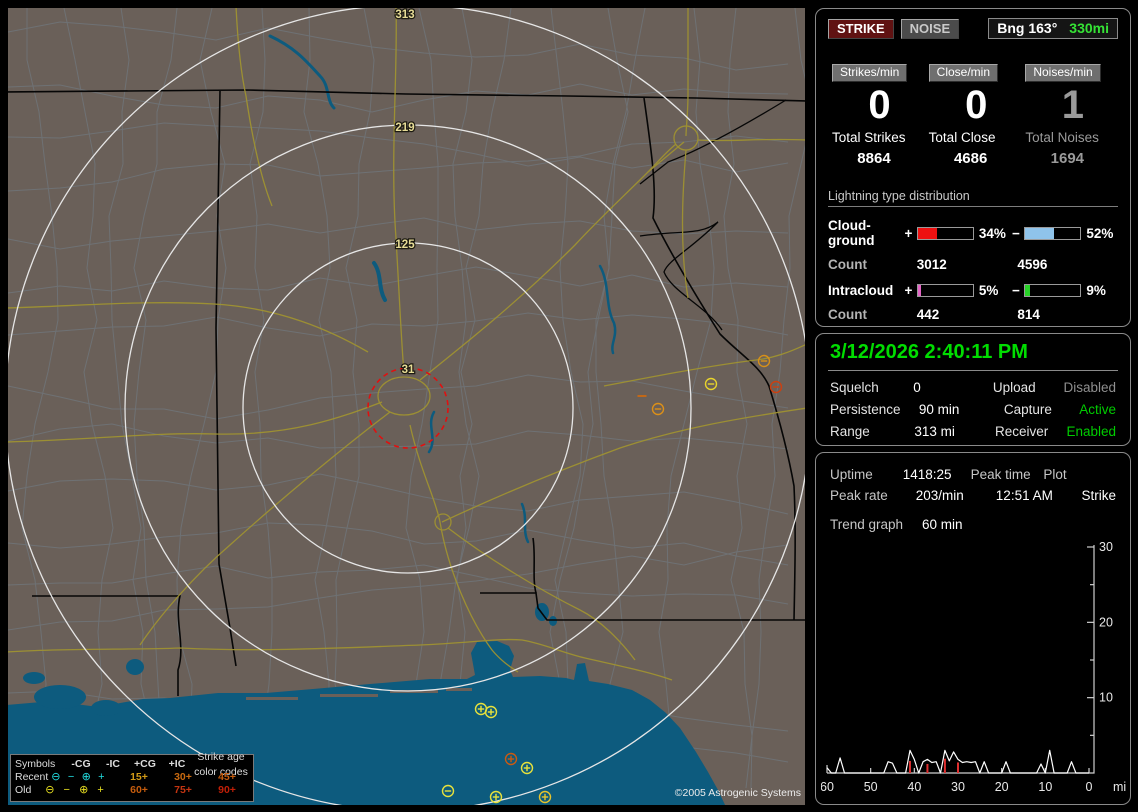  Describe the element at coordinates (945, 290) in the screenshot. I see `ic-positive-bar` at that location.